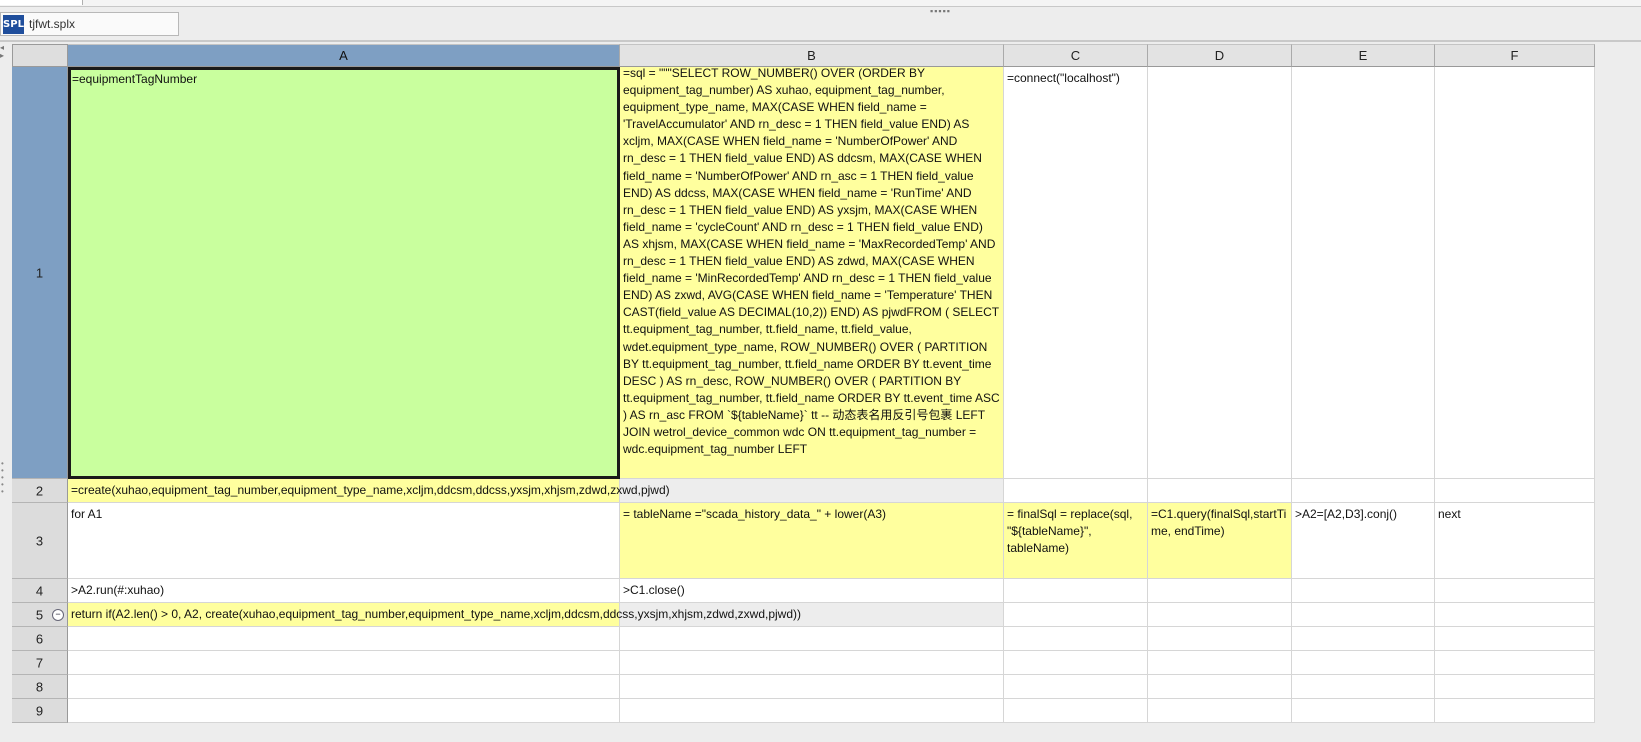 The image size is (1641, 742). Describe the element at coordinates (344, 687) in the screenshot. I see `cell-a8` at that location.